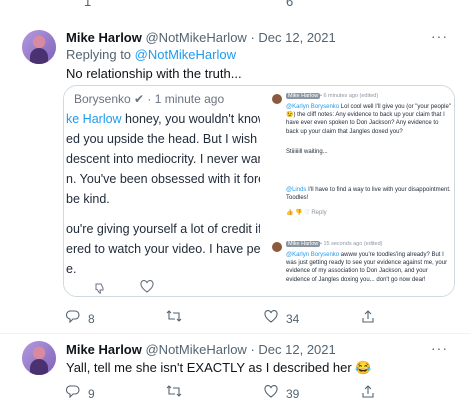  What do you see at coordinates (281, 393) in the screenshot?
I see `like-button: 39` at bounding box center [281, 393].